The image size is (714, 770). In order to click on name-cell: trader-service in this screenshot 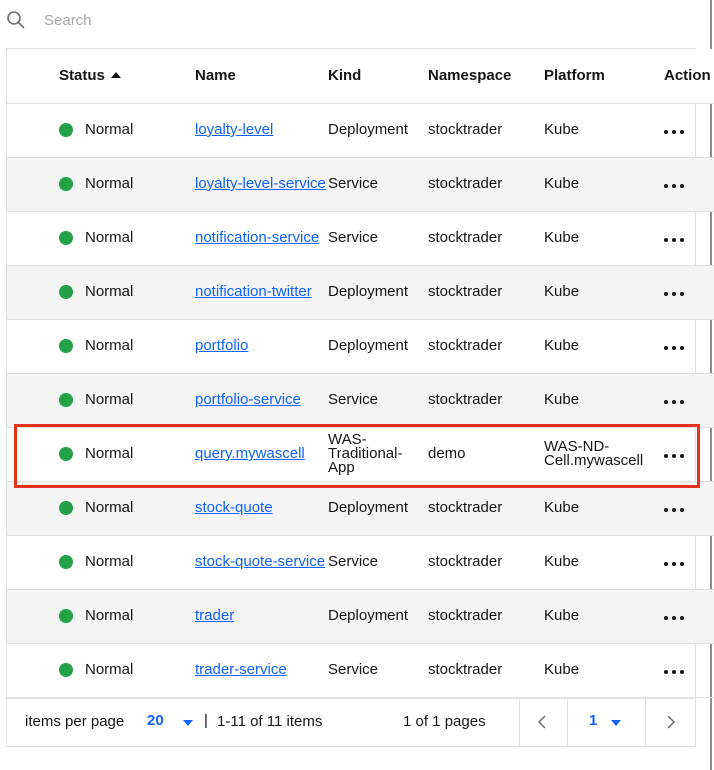, I will do `click(261, 670)`.